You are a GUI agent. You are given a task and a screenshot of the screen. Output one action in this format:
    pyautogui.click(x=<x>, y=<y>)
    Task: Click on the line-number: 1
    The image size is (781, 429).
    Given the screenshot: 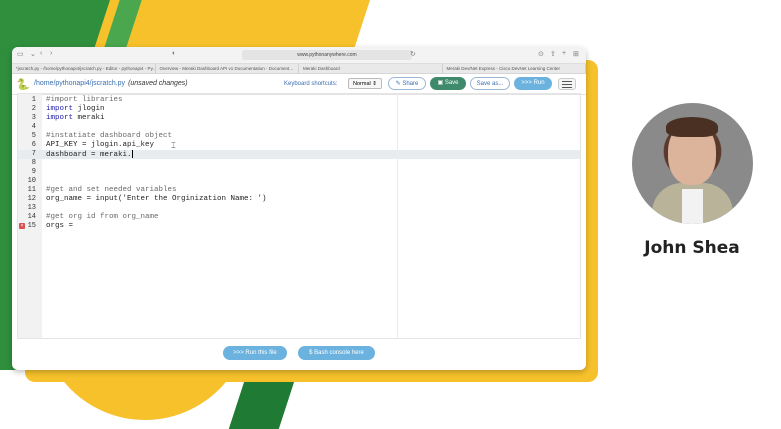 What is the action you would take?
    pyautogui.click(x=33, y=100)
    